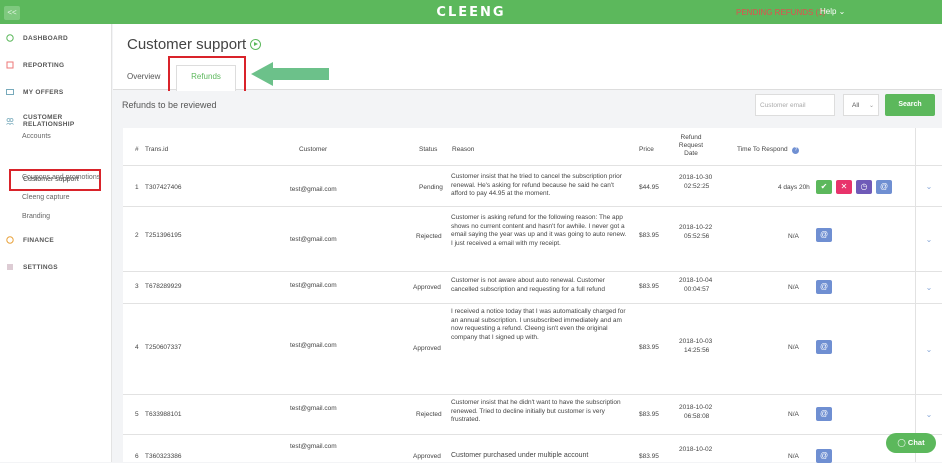 Image resolution: width=942 pixels, height=463 pixels. What do you see at coordinates (471, 12) in the screenshot?
I see `top-bar: << CLEENG PENDING REFUNDS (1) Help ⌄` at bounding box center [471, 12].